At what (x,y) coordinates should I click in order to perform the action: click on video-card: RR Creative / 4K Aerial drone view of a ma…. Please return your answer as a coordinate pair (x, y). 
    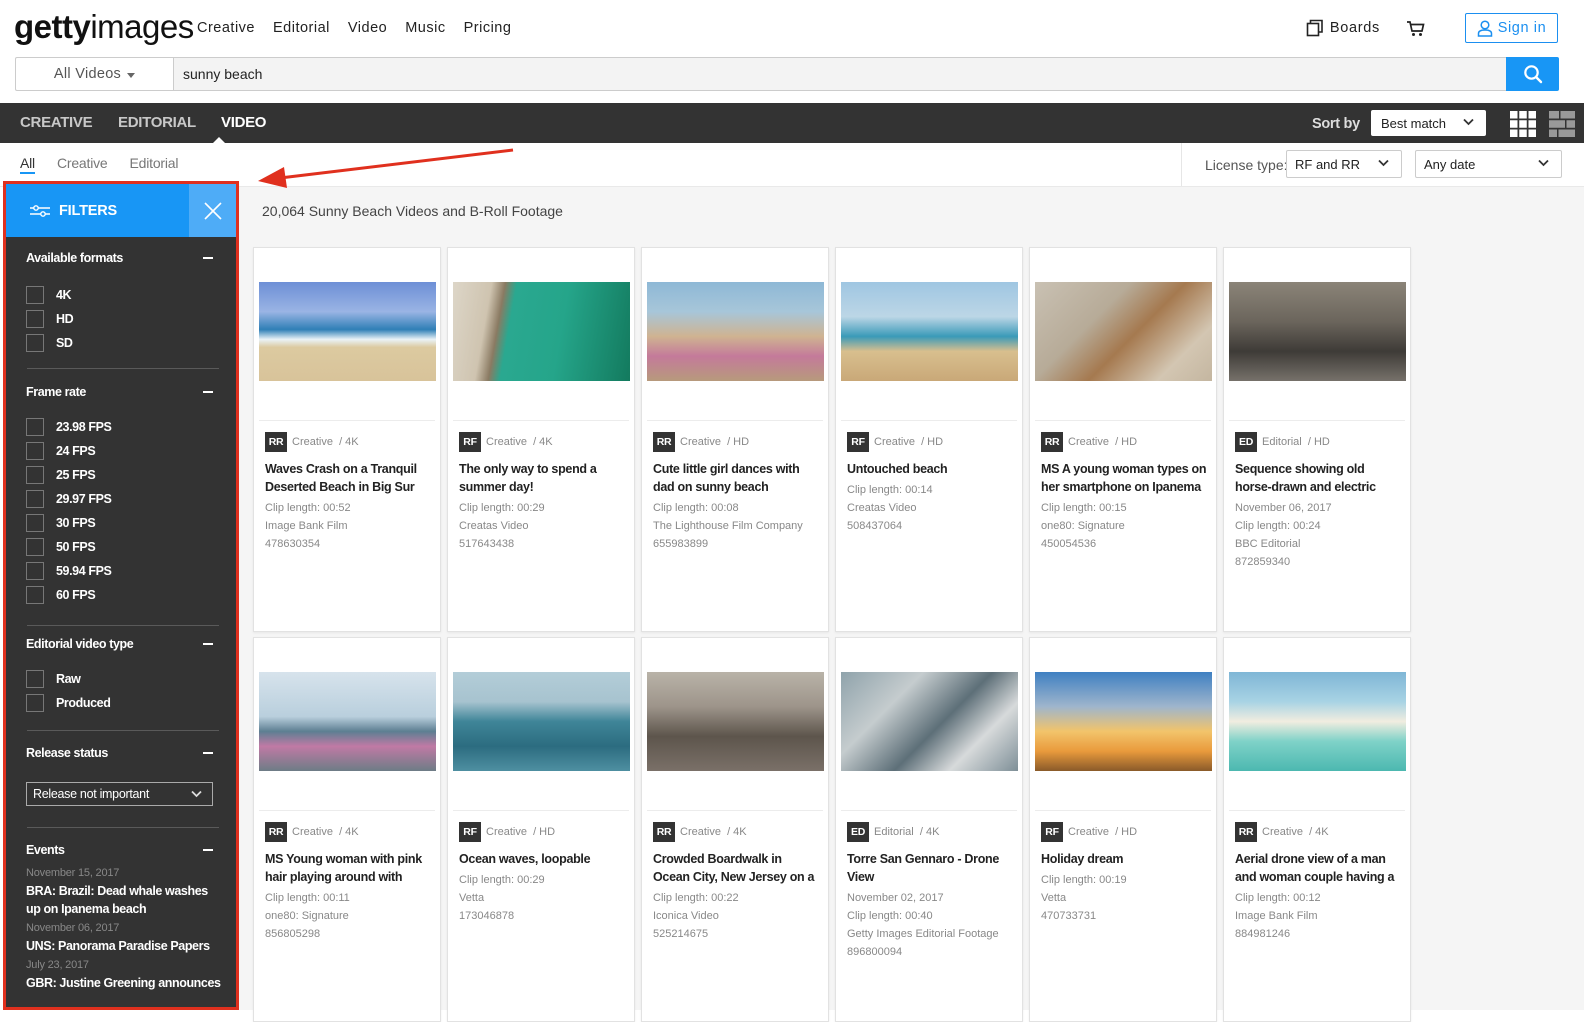
    Looking at the image, I should click on (1317, 829).